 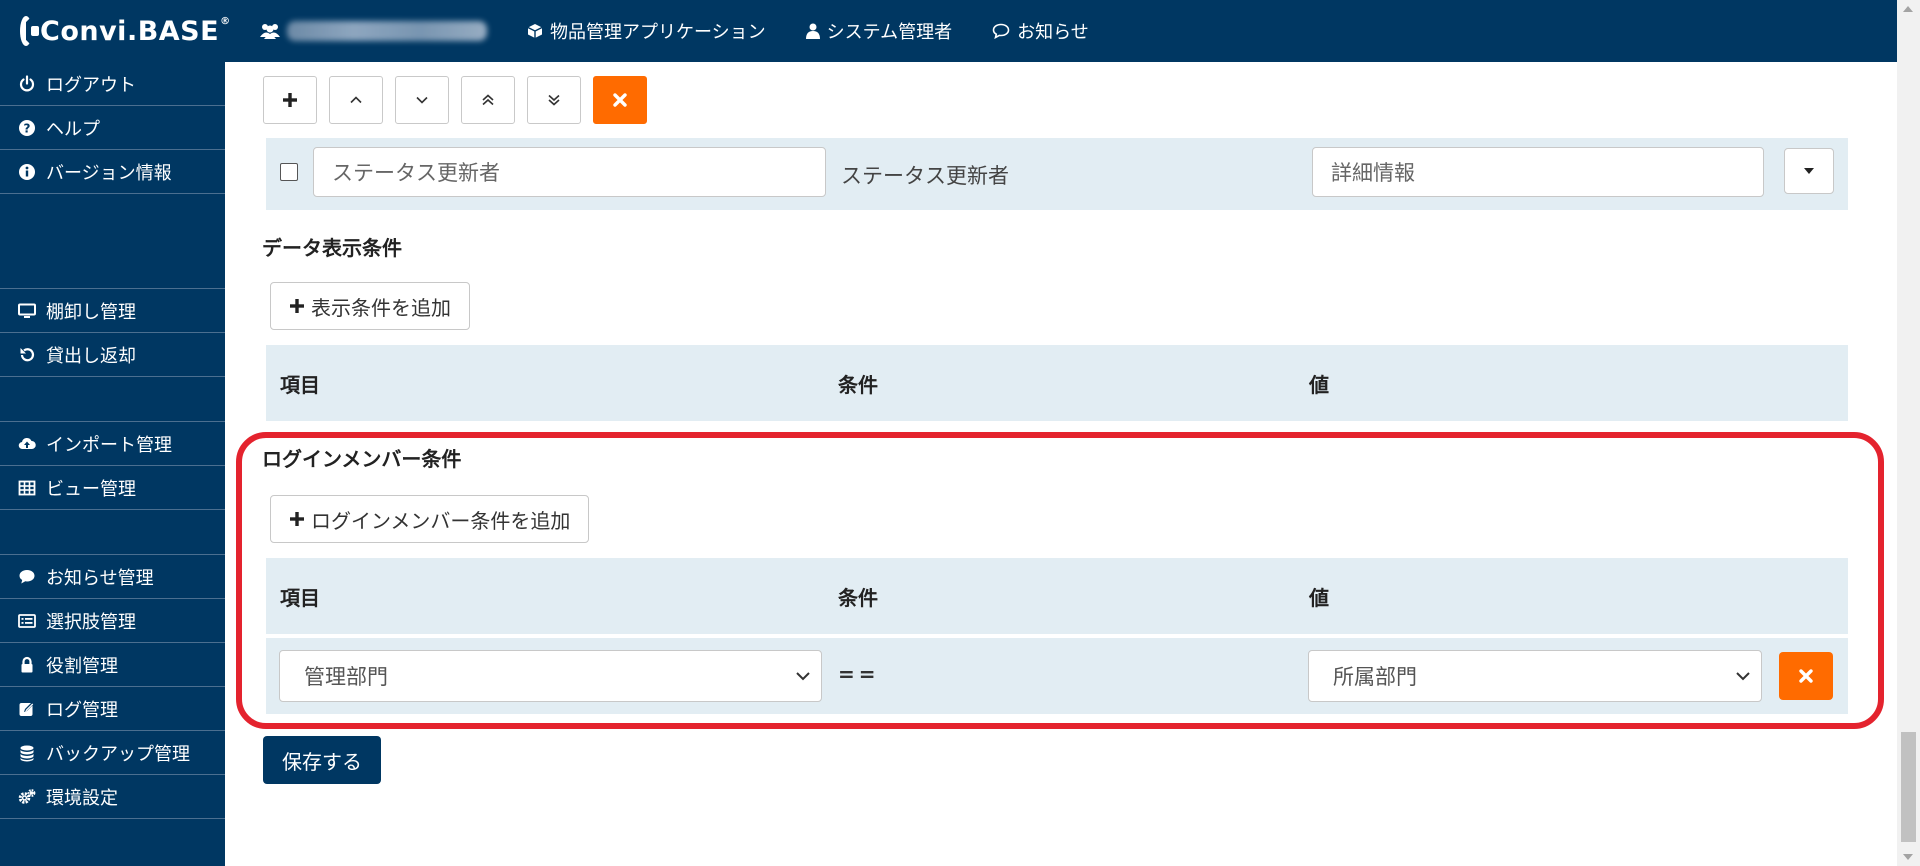 What do you see at coordinates (1001, 31) in the screenshot?
I see `comment-outline-icon` at bounding box center [1001, 31].